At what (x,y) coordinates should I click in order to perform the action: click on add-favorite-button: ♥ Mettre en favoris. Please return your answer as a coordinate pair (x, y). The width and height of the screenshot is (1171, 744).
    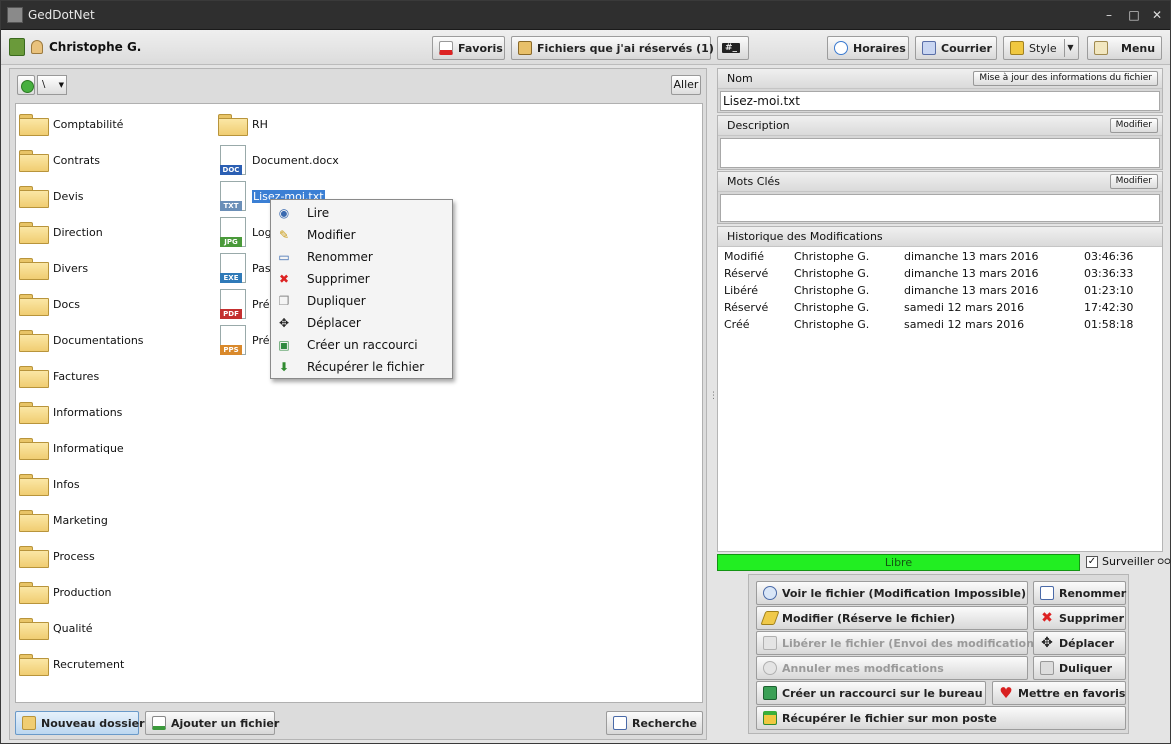
    Looking at the image, I should click on (1059, 693).